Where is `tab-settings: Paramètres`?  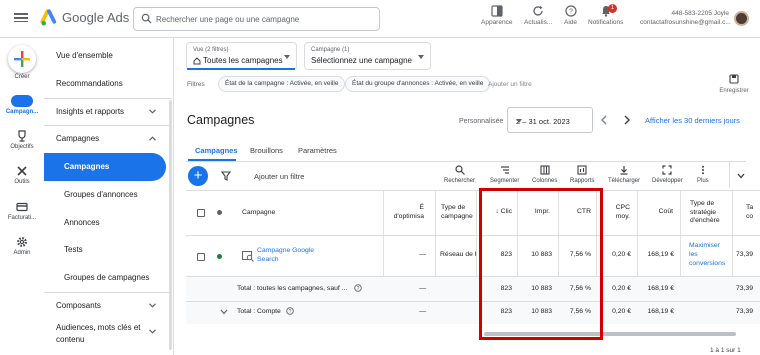 tab-settings: Paramètres is located at coordinates (317, 150).